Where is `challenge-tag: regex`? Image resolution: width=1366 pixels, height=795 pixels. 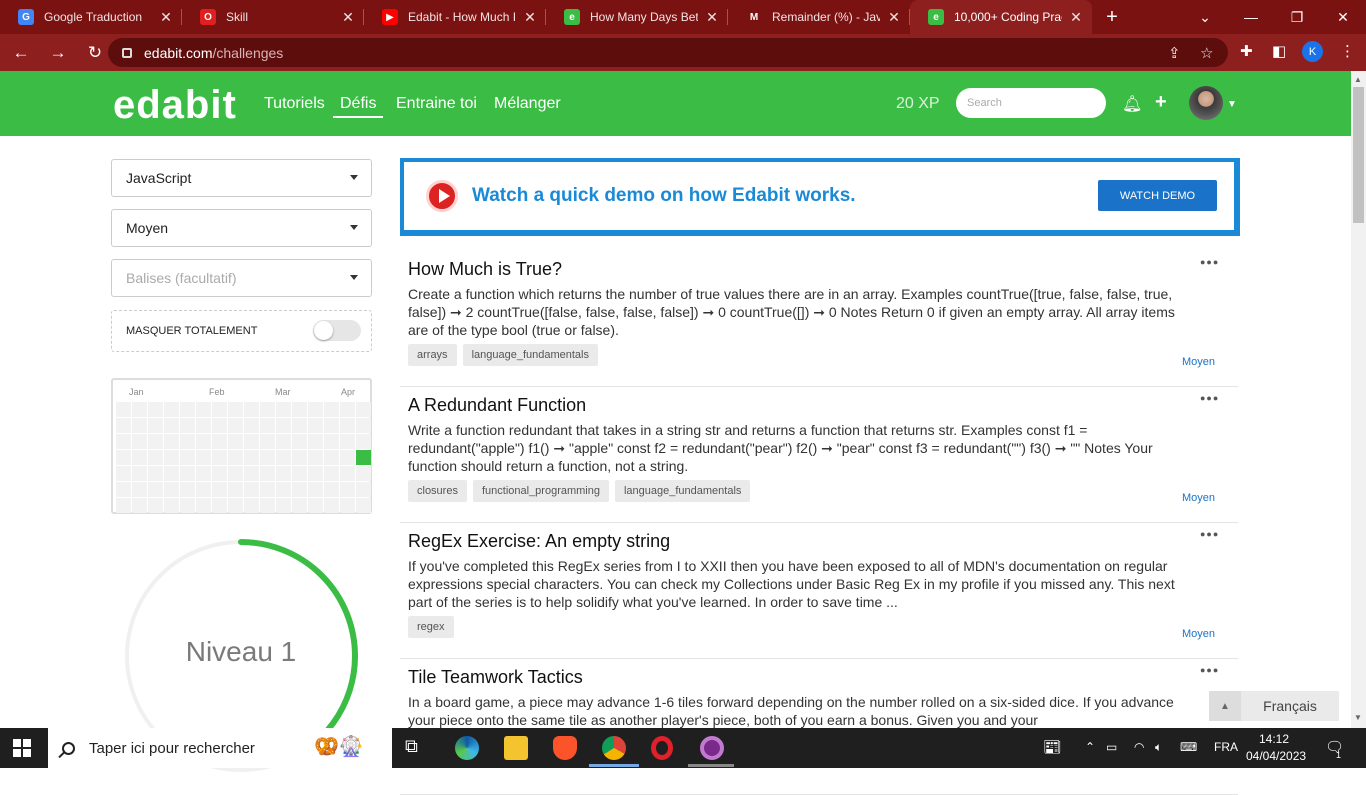 challenge-tag: regex is located at coordinates (431, 627).